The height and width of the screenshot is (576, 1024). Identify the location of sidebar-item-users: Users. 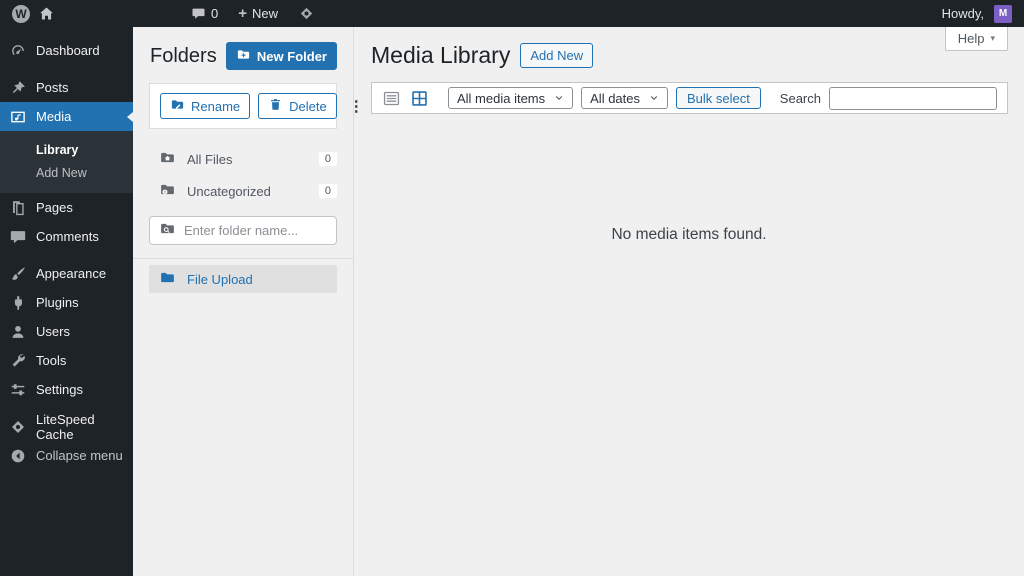
(66, 331).